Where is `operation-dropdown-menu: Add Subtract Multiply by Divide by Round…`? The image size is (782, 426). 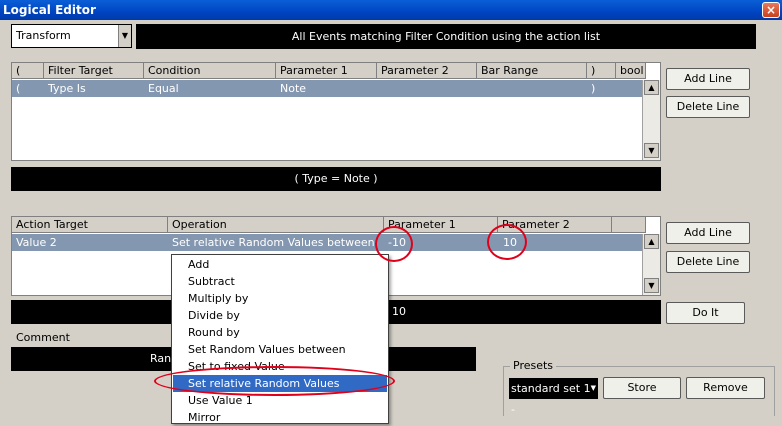 operation-dropdown-menu: Add Subtract Multiply by Divide by Round… is located at coordinates (280, 339).